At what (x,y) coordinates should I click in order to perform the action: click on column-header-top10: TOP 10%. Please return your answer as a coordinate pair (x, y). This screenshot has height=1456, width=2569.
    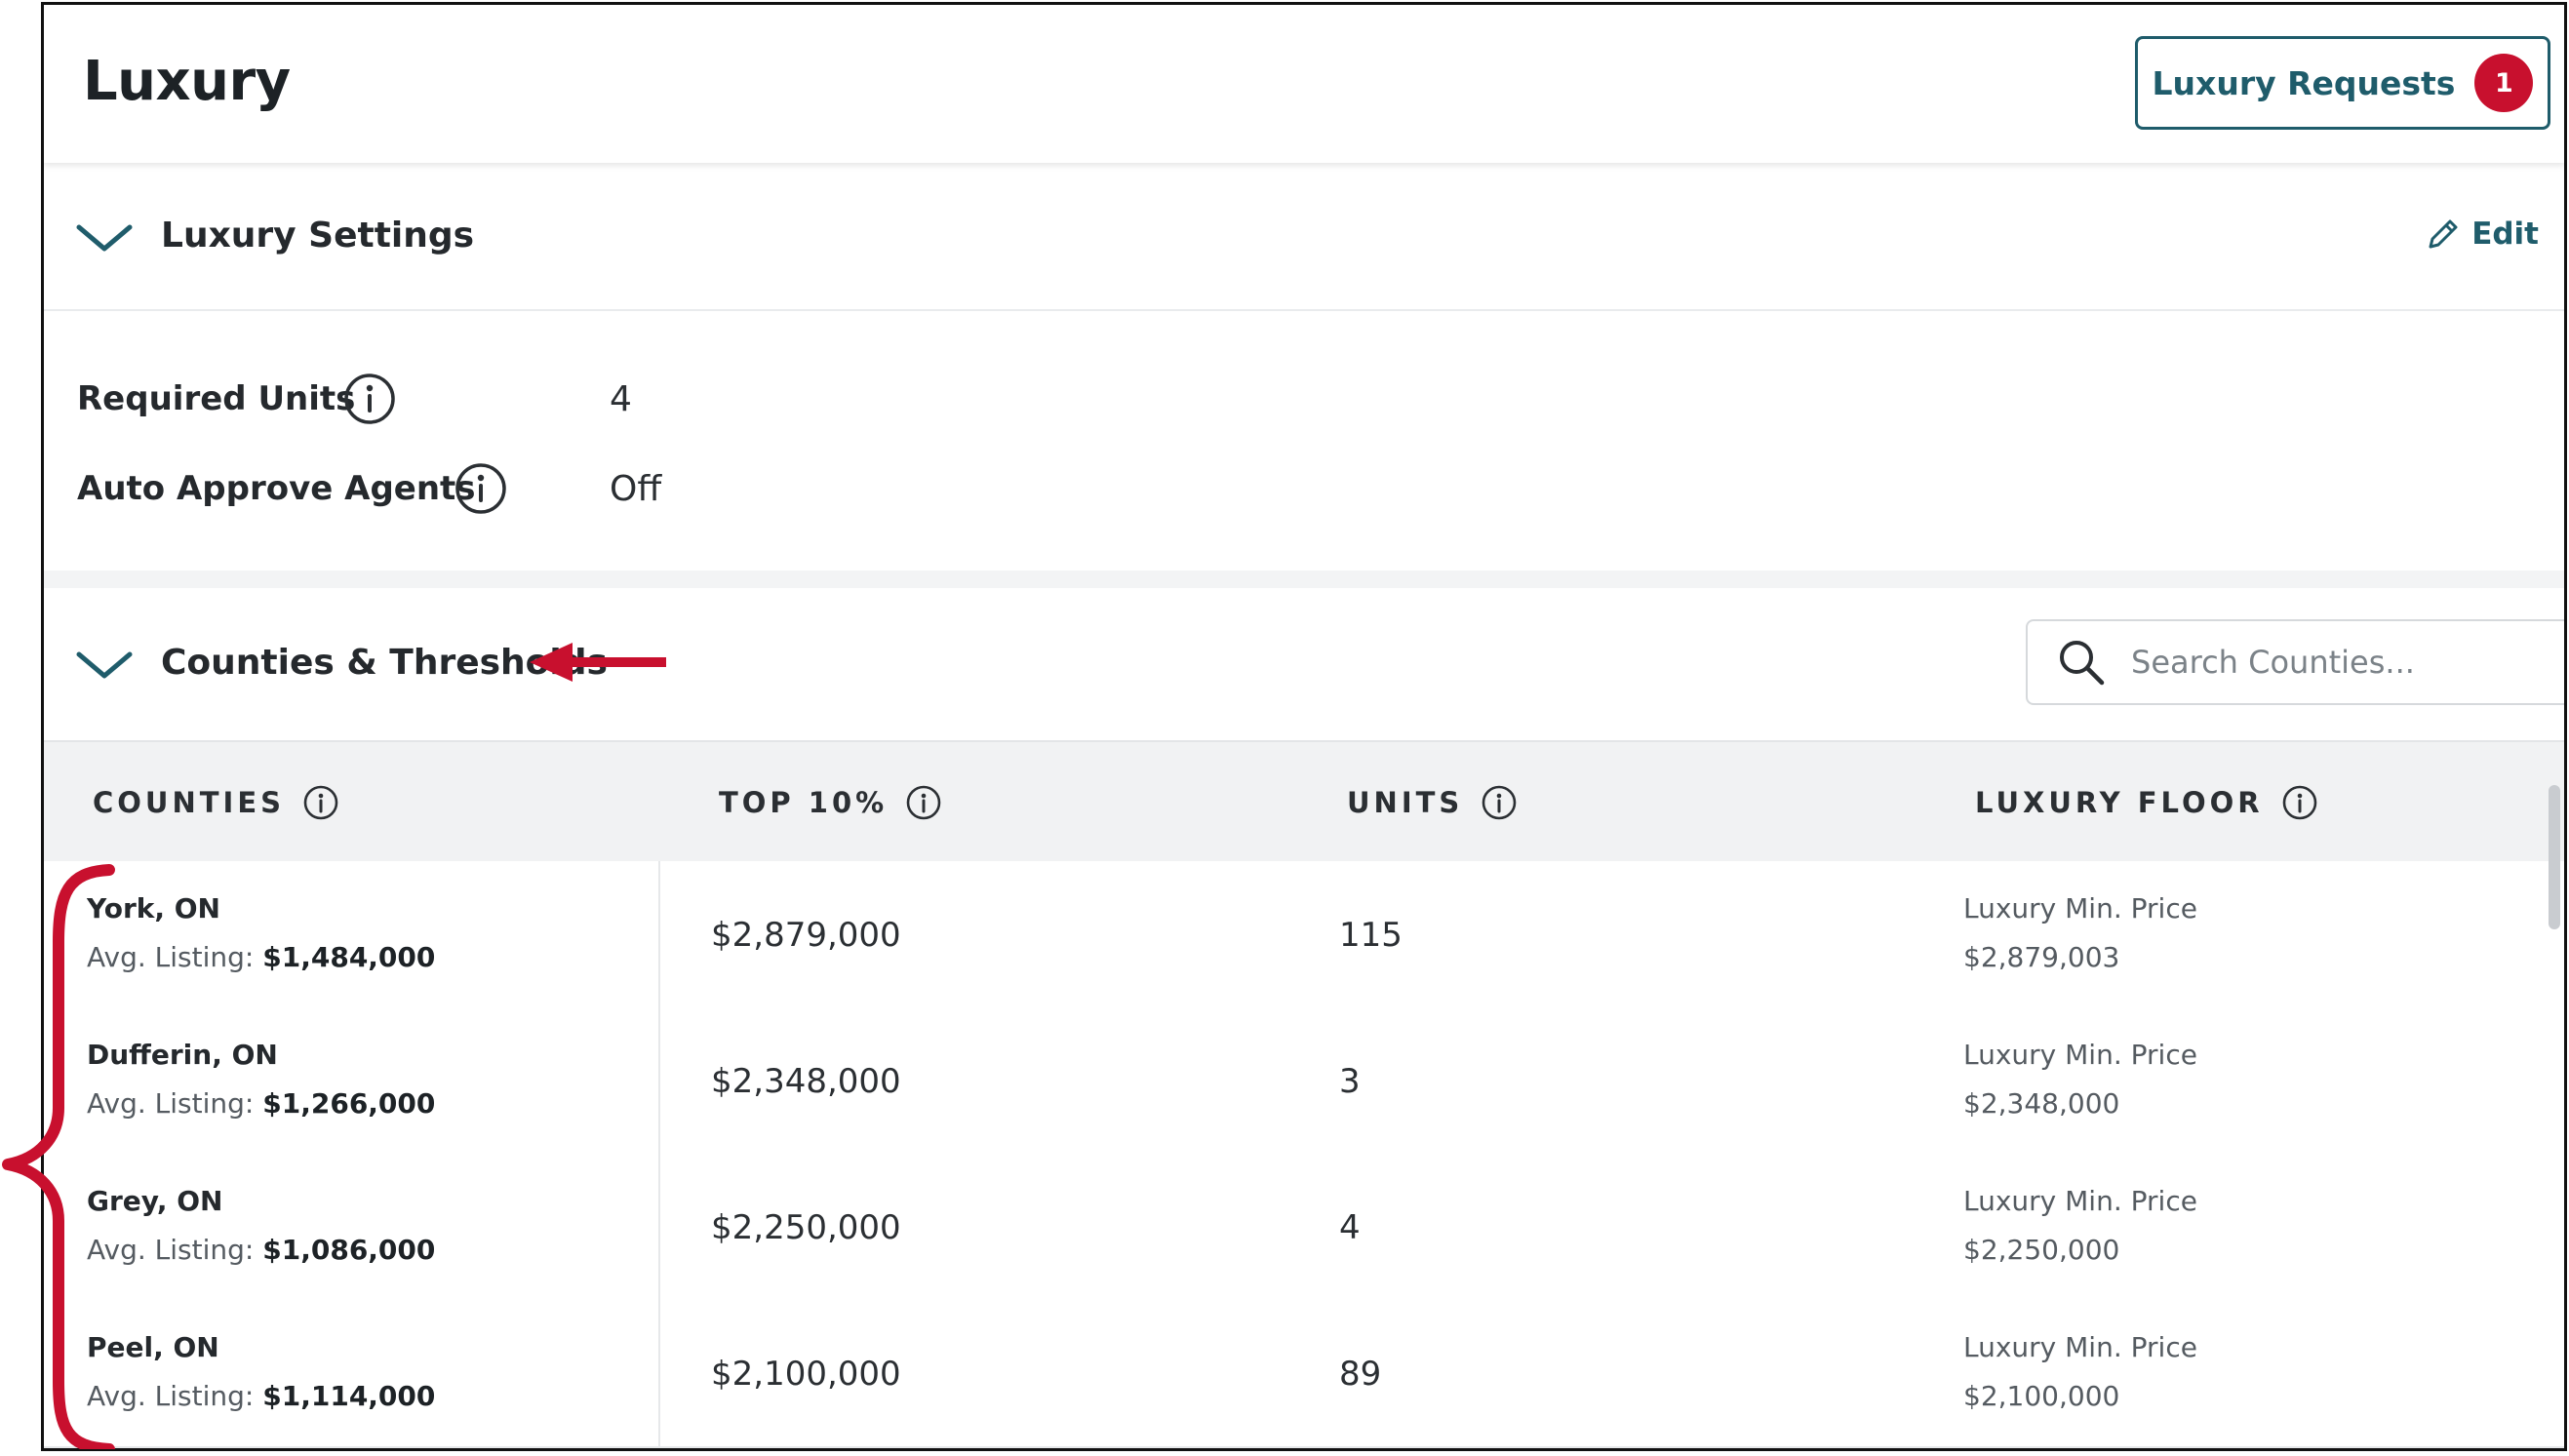
    Looking at the image, I should click on (831, 802).